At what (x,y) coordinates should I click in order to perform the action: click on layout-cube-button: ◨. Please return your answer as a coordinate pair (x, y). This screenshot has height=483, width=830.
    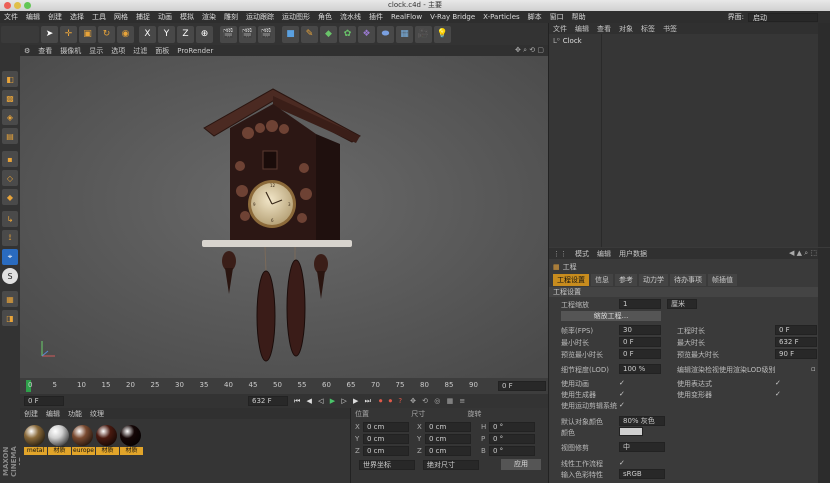
    Looking at the image, I should click on (10, 318).